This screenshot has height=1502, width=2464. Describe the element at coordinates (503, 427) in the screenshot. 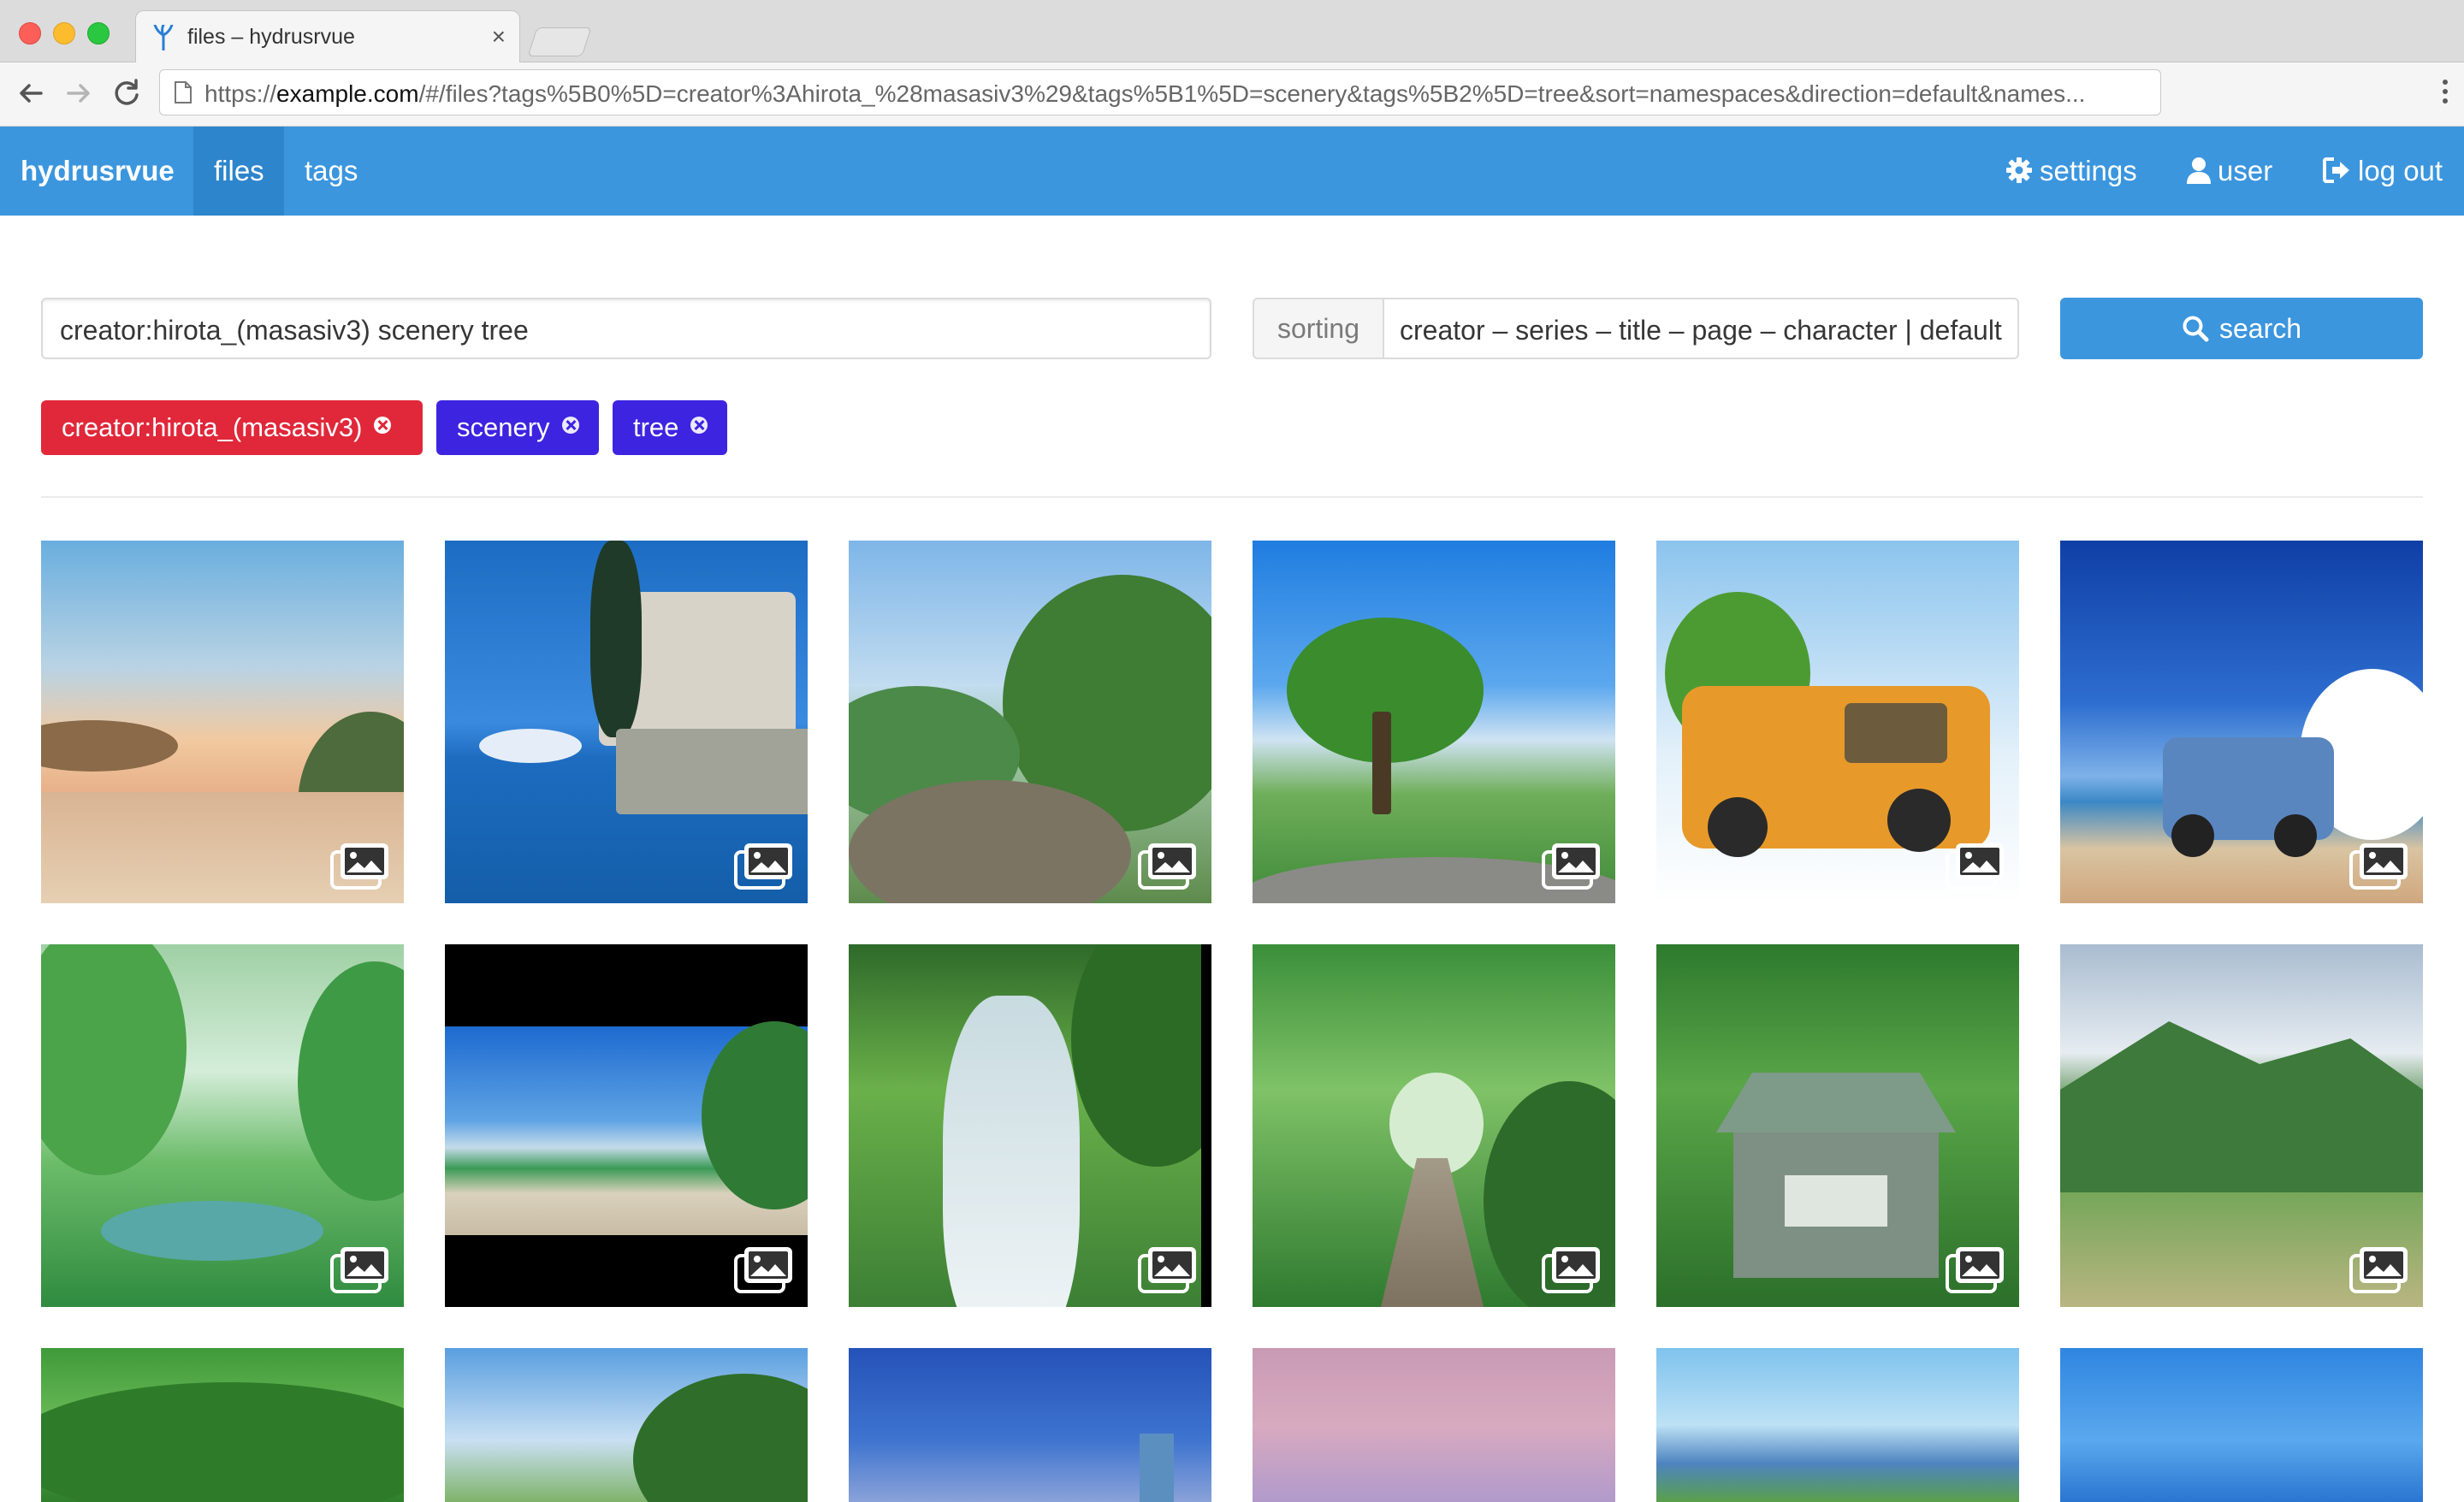

I see `tag-label: scenery` at that location.